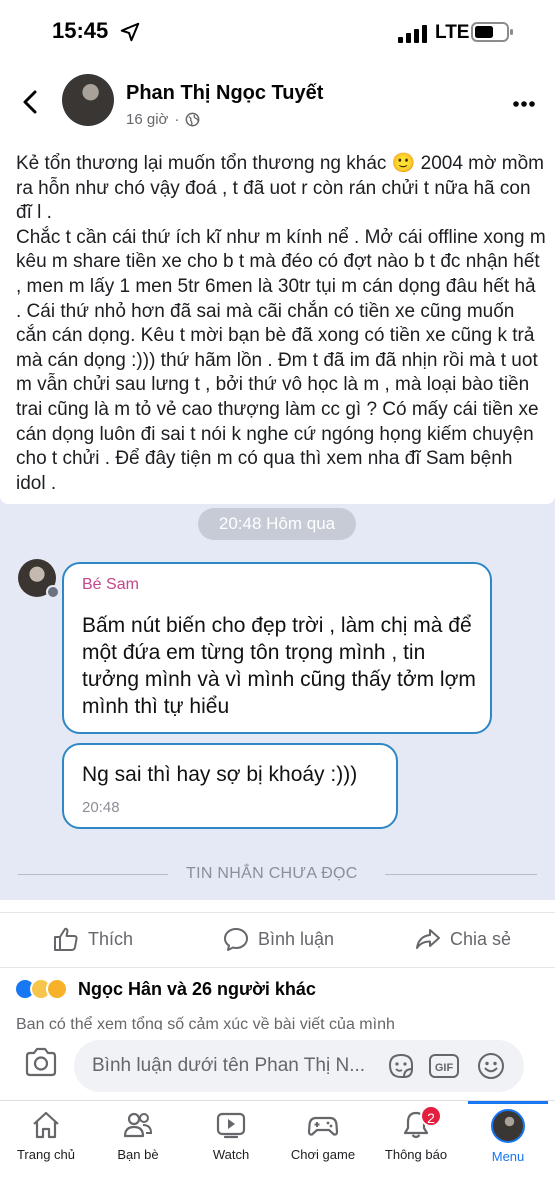  What do you see at coordinates (508, 1156) in the screenshot?
I see `tab-menu-label: Menu` at bounding box center [508, 1156].